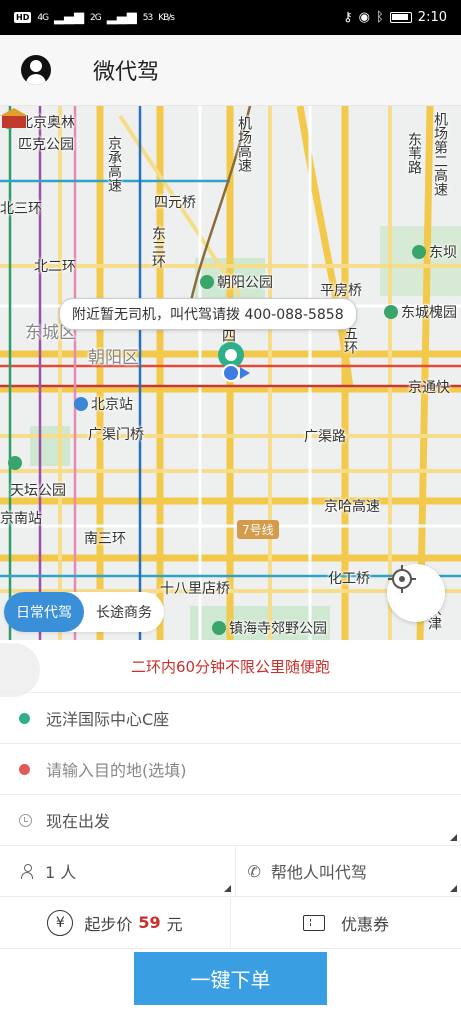  Describe the element at coordinates (352, 506) in the screenshot. I see `map-label-jingha: 京哈高速` at that location.